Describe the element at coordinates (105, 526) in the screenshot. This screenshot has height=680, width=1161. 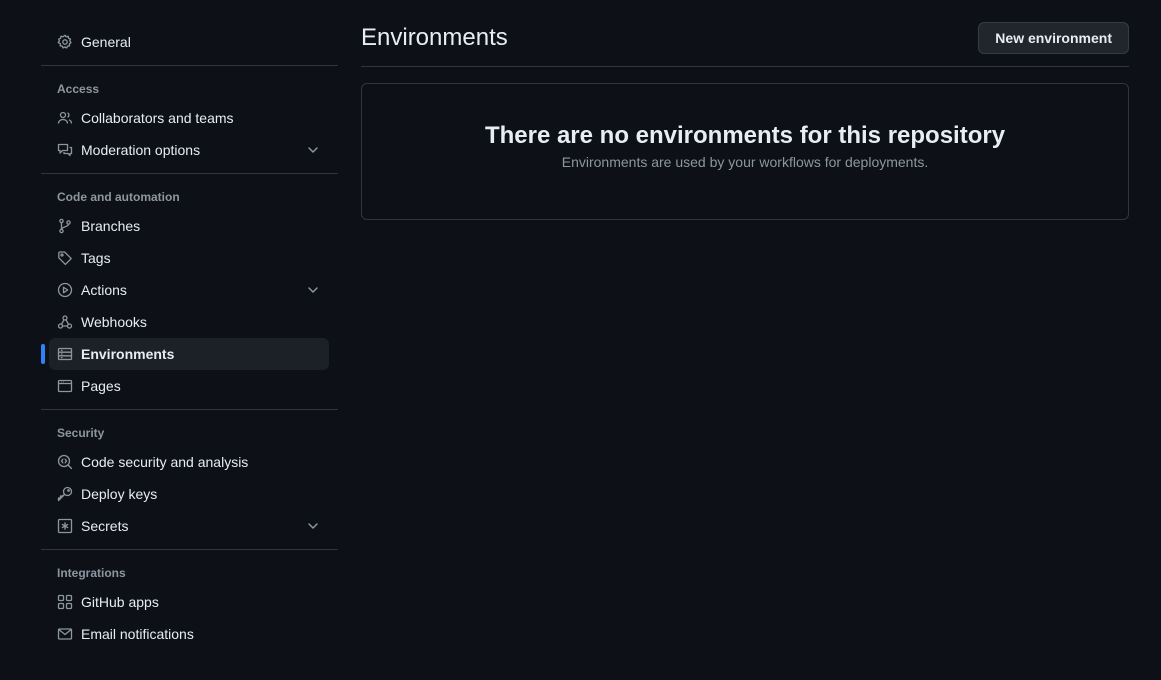
I see `sidebar-item-label: Secrets` at that location.